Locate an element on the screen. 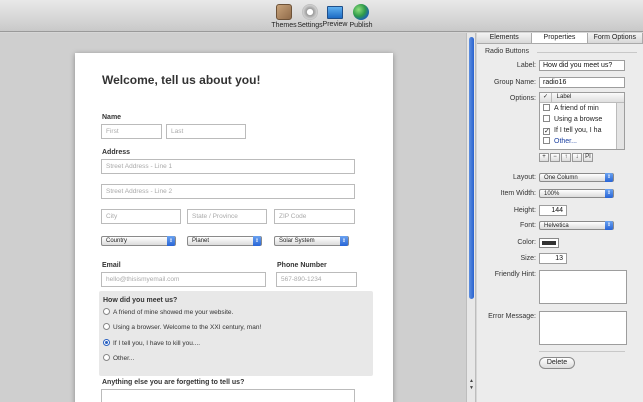  option-row: A friend of min is located at coordinates (582, 108).